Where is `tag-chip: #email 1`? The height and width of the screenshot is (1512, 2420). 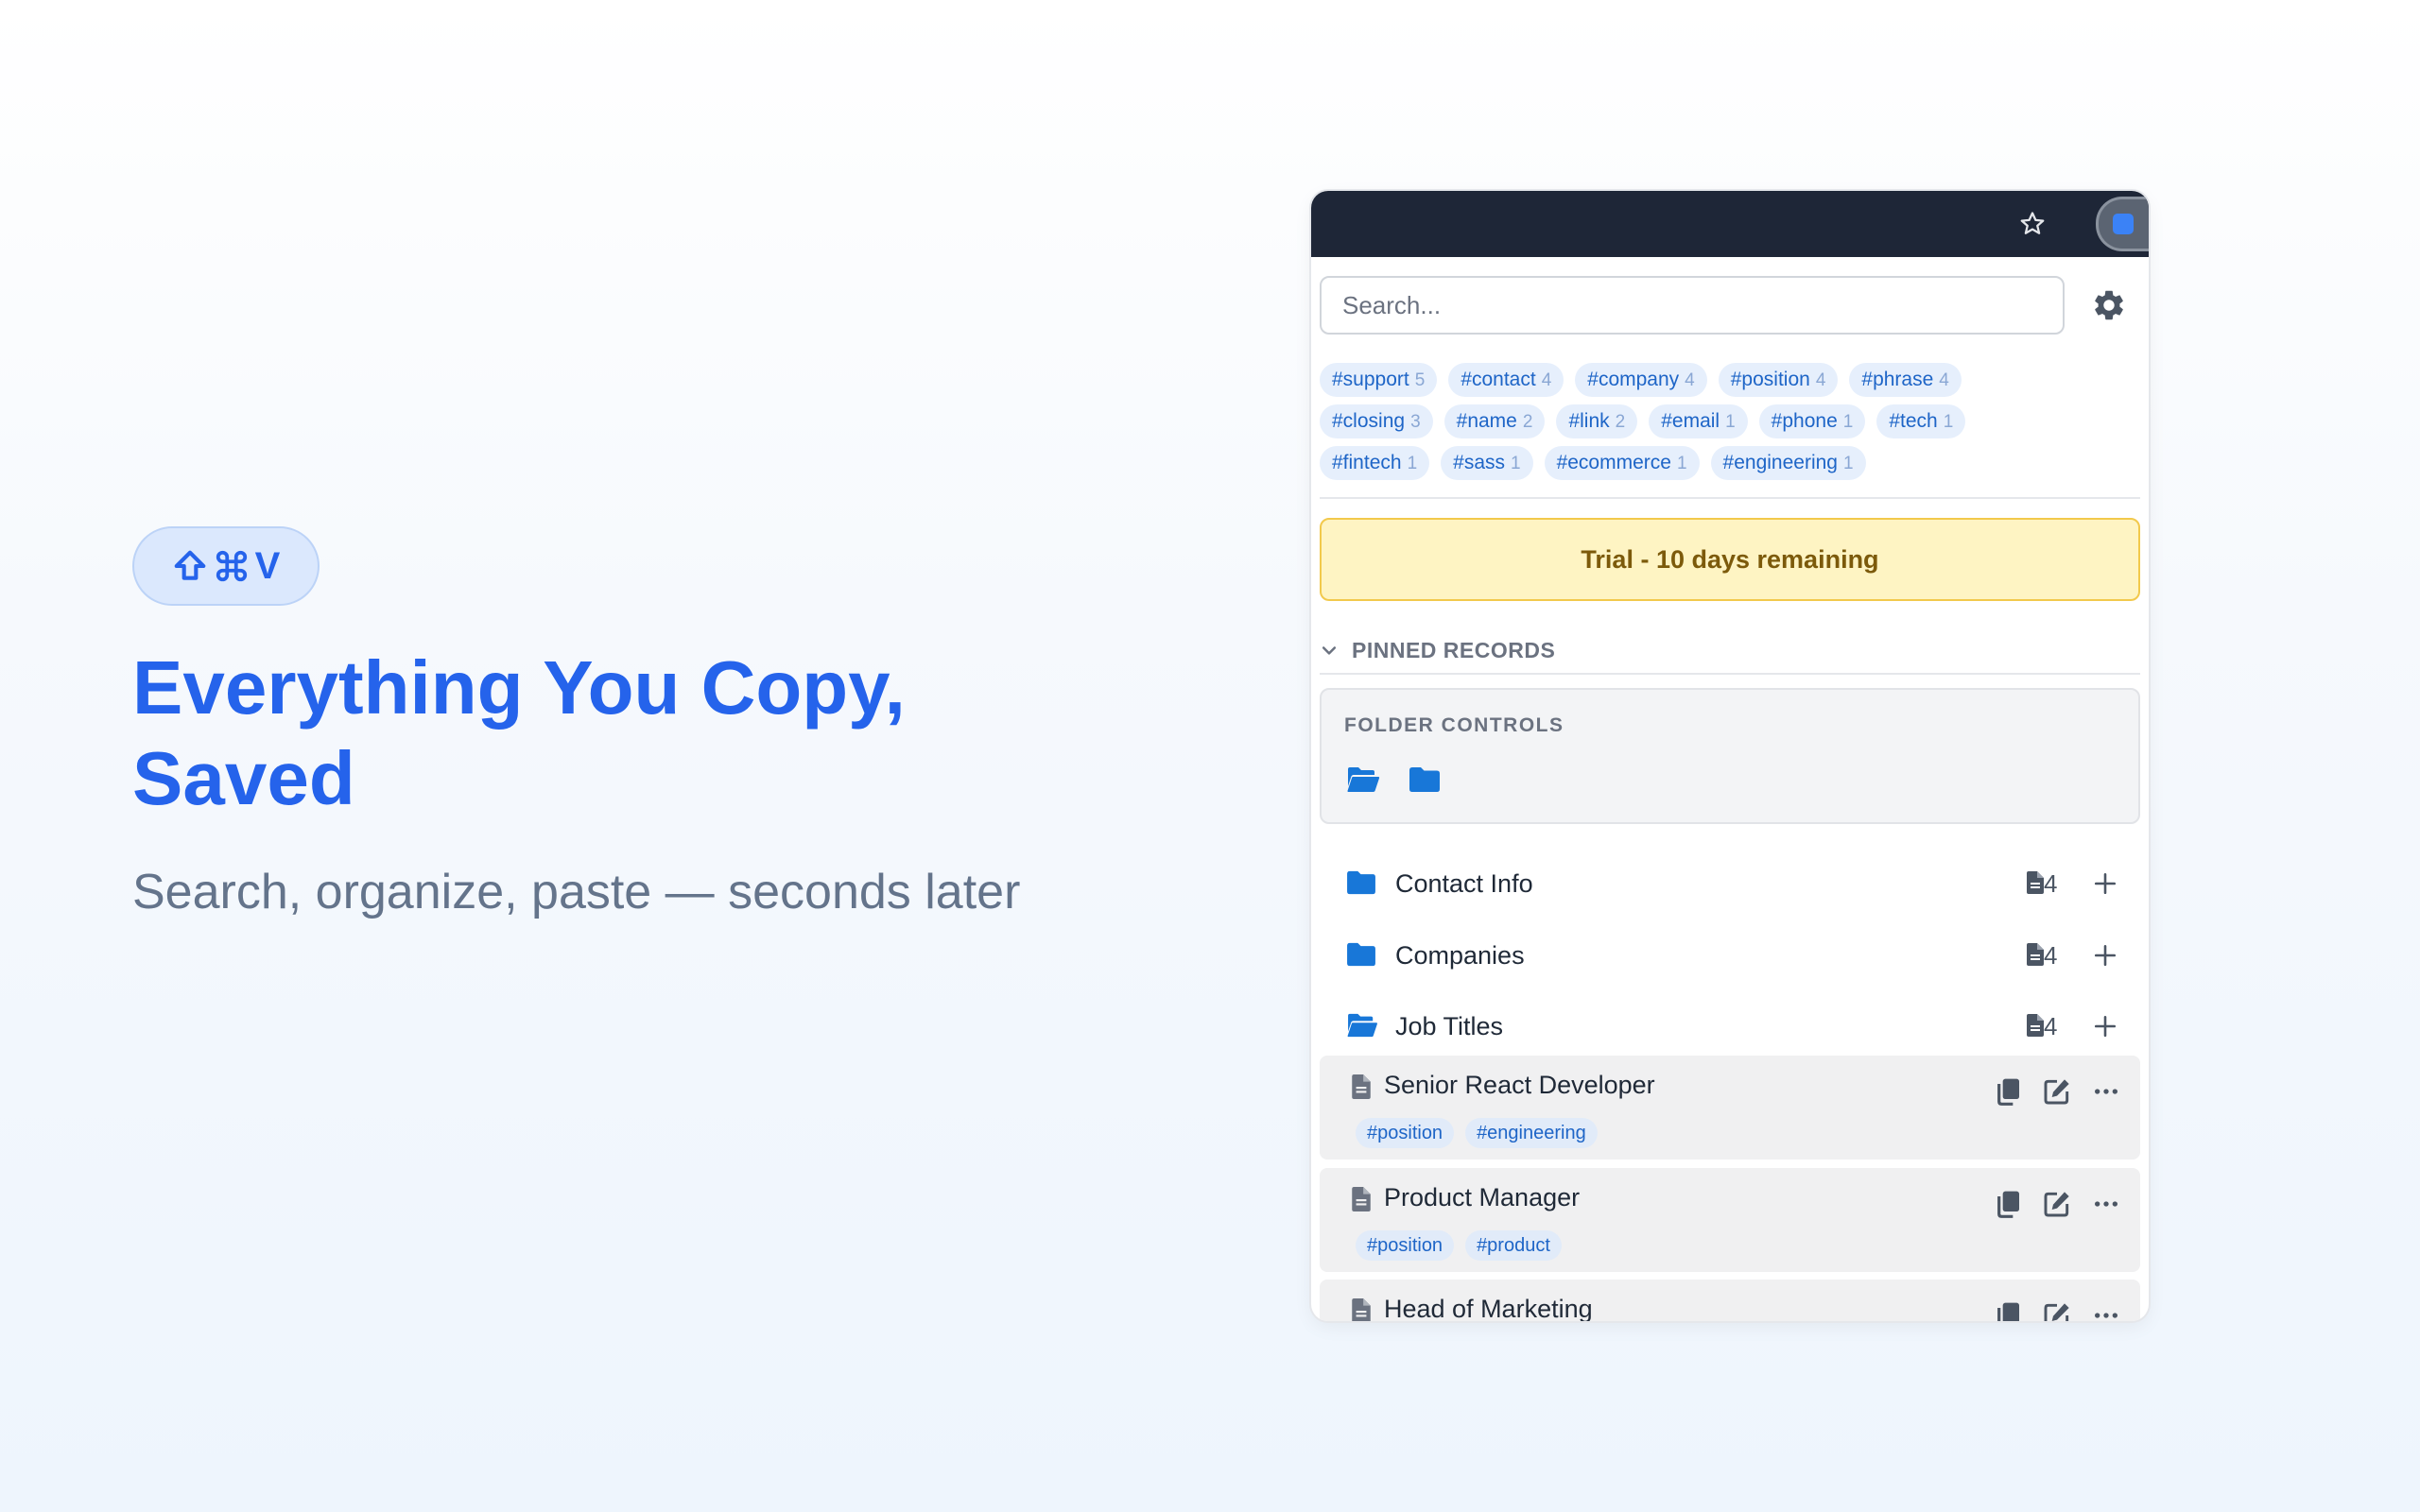
tag-chip: #email 1 is located at coordinates (1698, 421).